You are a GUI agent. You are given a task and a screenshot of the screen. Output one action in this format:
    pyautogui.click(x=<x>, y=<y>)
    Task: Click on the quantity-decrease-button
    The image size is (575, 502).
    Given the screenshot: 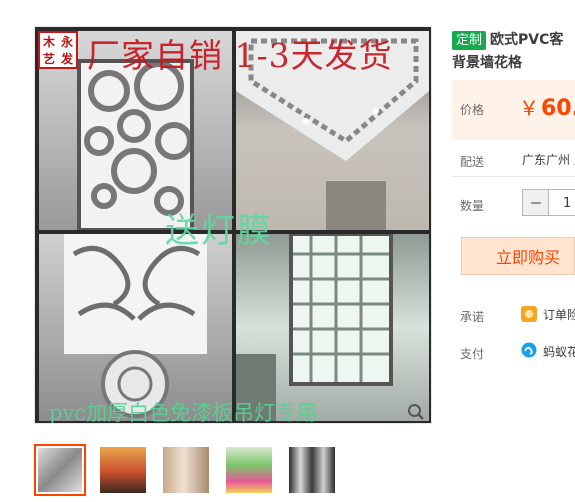 What is the action you would take?
    pyautogui.click(x=536, y=202)
    